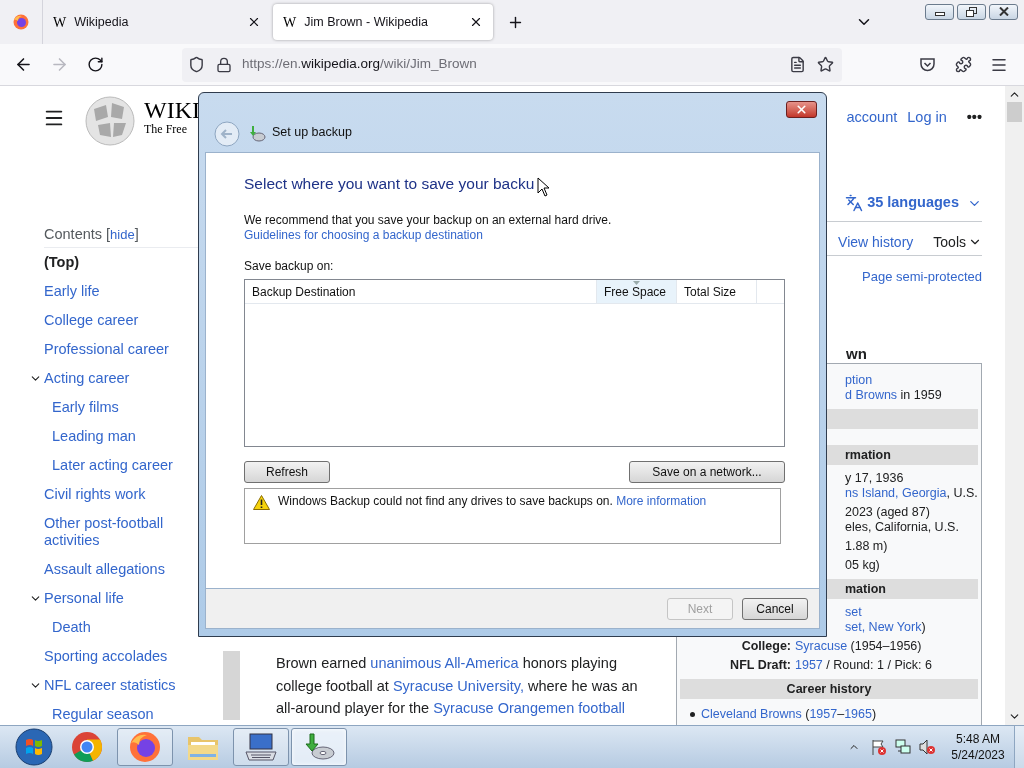 The image size is (1024, 768). Describe the element at coordinates (853, 612) in the screenshot. I see `link: set` at that location.